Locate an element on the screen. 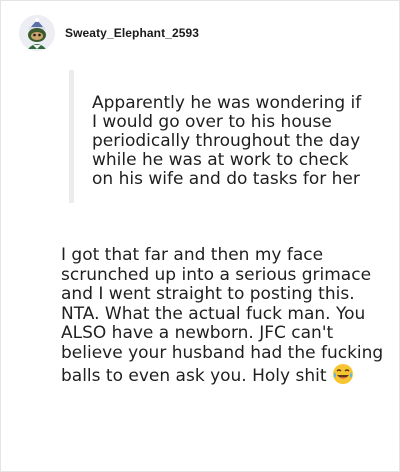 This screenshot has height=472, width=400. snoo-avatar-icon is located at coordinates (37, 33).